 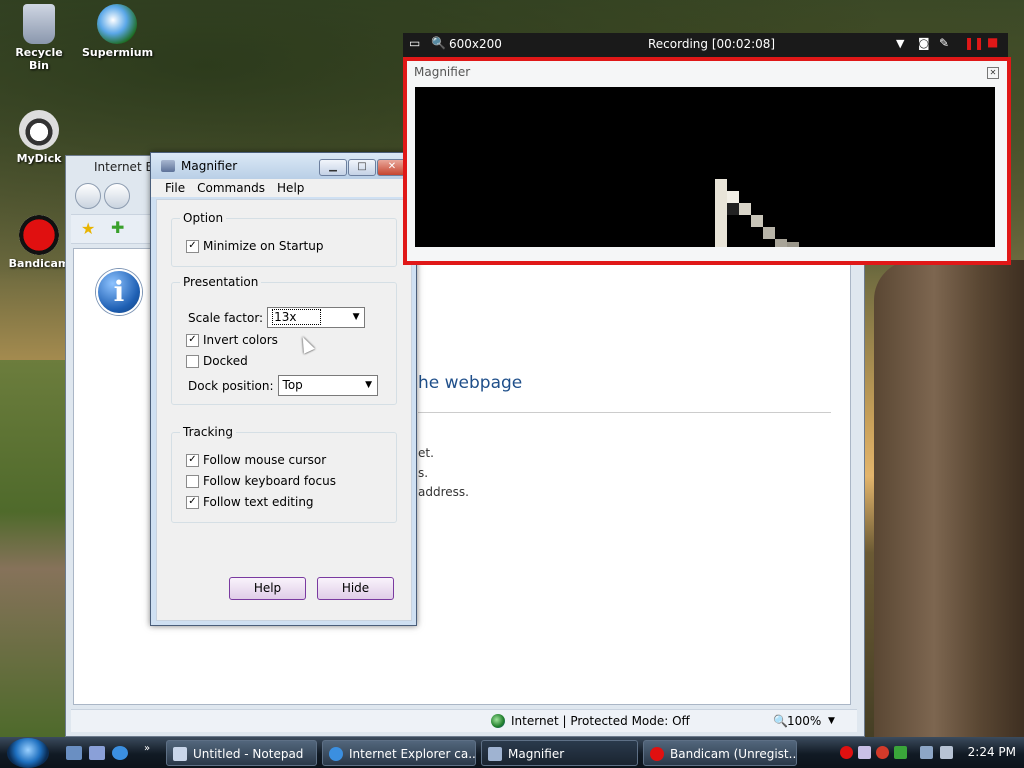 What do you see at coordinates (39, 59) in the screenshot?
I see `desktop-icon-label: Recycle Bin` at bounding box center [39, 59].